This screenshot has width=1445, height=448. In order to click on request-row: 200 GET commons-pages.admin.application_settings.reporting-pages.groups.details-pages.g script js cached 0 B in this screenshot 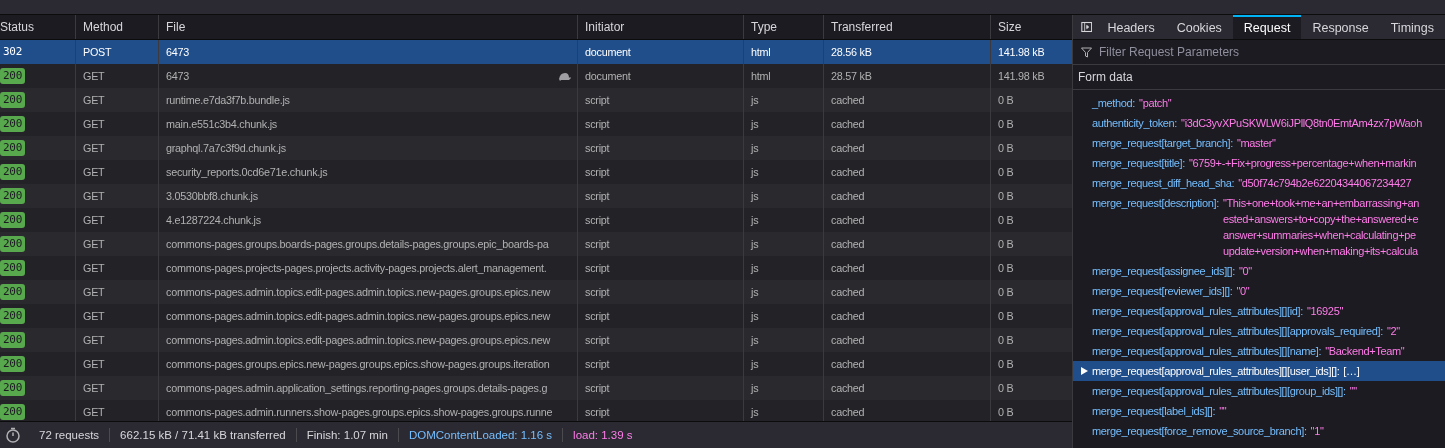, I will do `click(536, 388)`.